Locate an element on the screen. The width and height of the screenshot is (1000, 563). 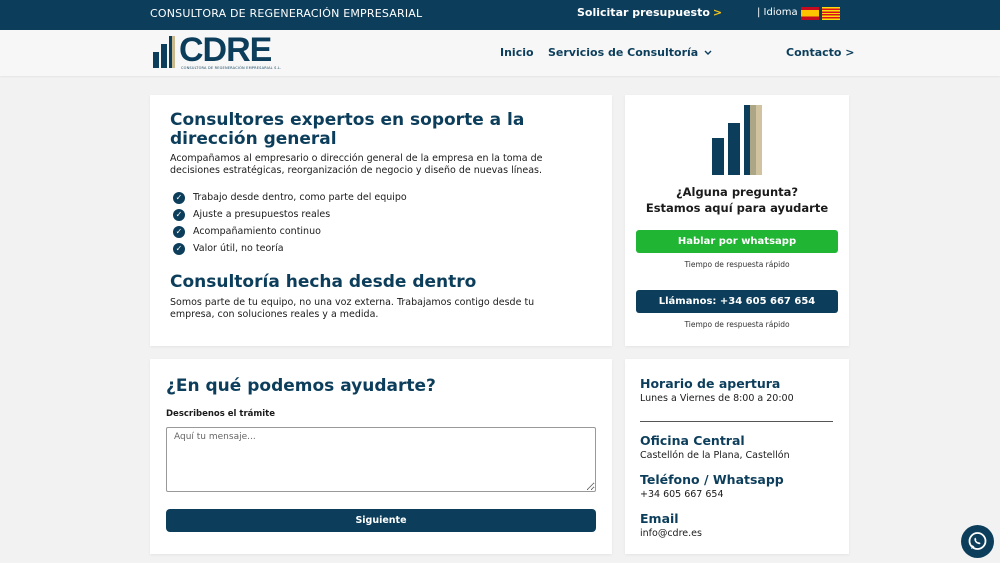
logo-text: CDRE is located at coordinates (225, 50).